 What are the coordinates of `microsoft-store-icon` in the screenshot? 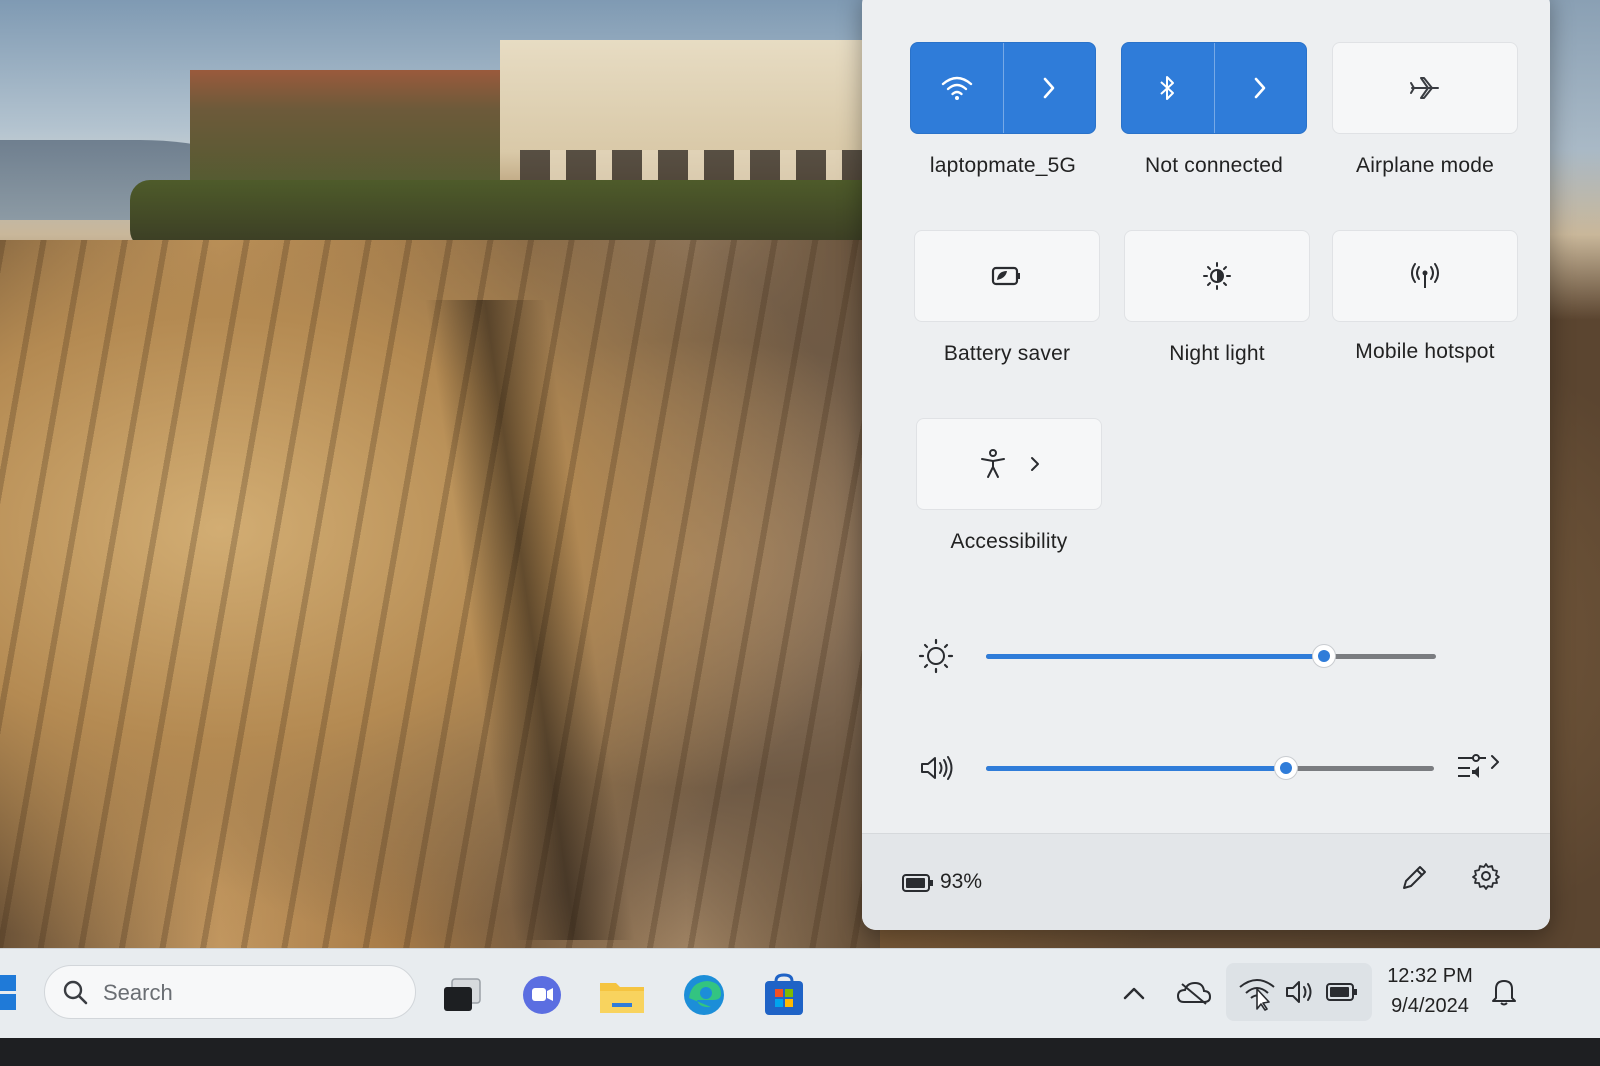 It's located at (784, 997).